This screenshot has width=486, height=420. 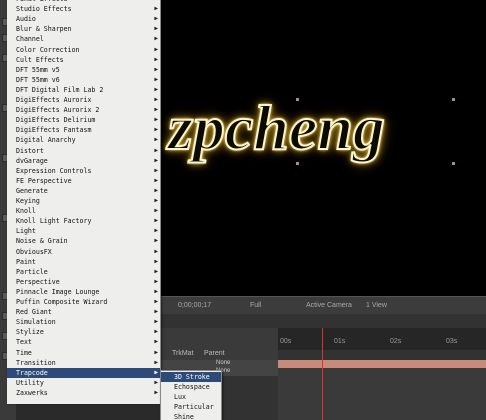 I want to click on menu-item-label: DigiEffects Aurorix 2, so click(x=58, y=110).